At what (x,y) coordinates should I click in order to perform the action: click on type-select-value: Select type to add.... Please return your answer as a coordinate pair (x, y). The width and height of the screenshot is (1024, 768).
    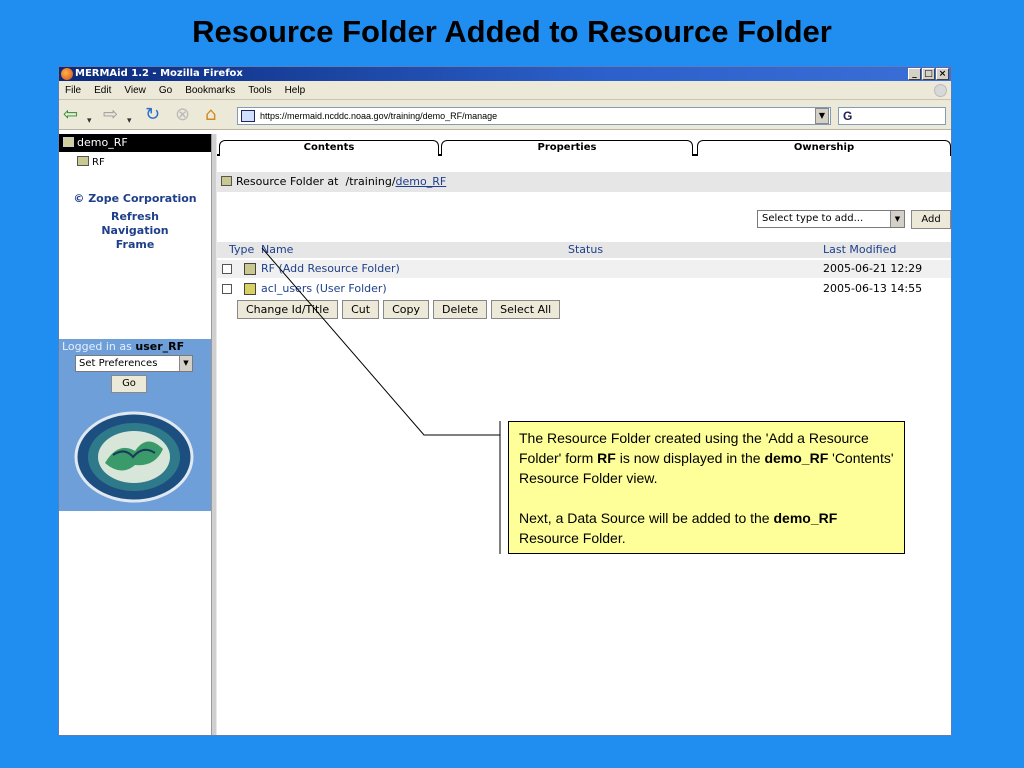
    Looking at the image, I should click on (813, 218).